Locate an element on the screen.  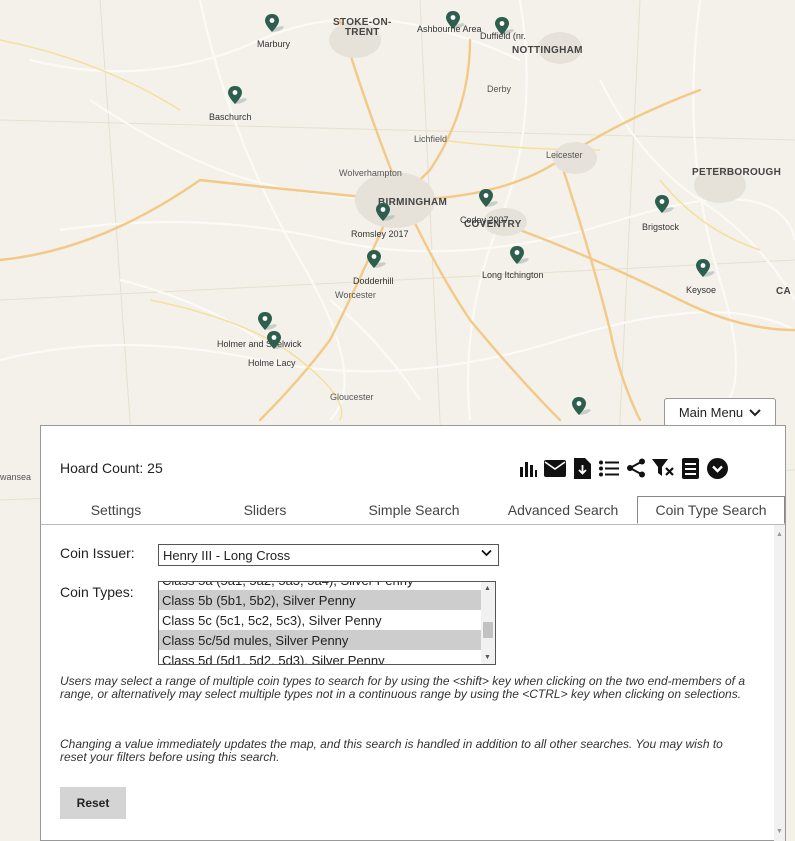
place-label-gloucester: Gloucester is located at coordinates (352, 397).